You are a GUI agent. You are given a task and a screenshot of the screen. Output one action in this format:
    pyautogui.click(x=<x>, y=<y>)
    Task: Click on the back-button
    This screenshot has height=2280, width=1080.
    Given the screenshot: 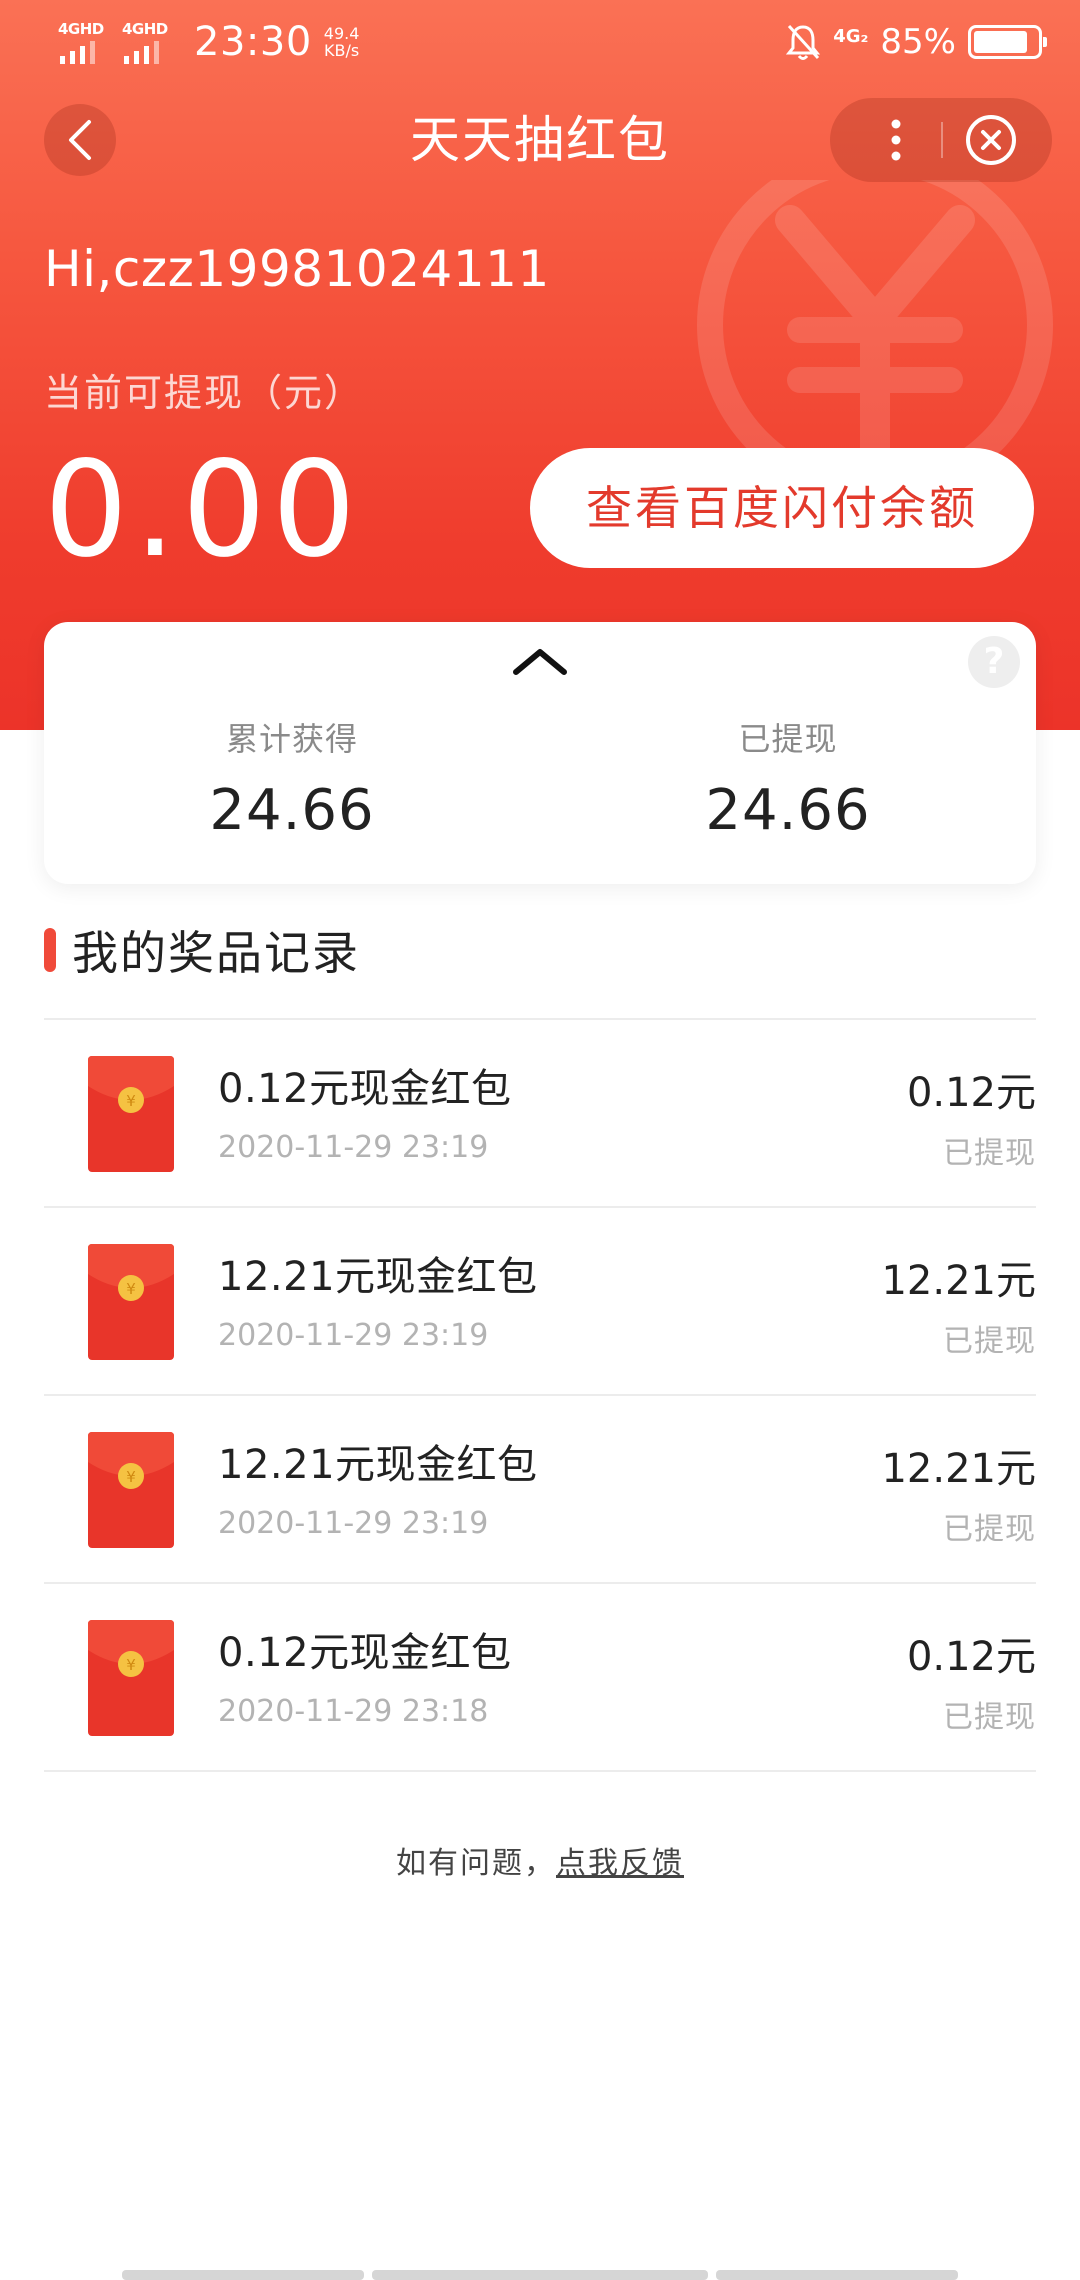 What is the action you would take?
    pyautogui.click(x=80, y=140)
    